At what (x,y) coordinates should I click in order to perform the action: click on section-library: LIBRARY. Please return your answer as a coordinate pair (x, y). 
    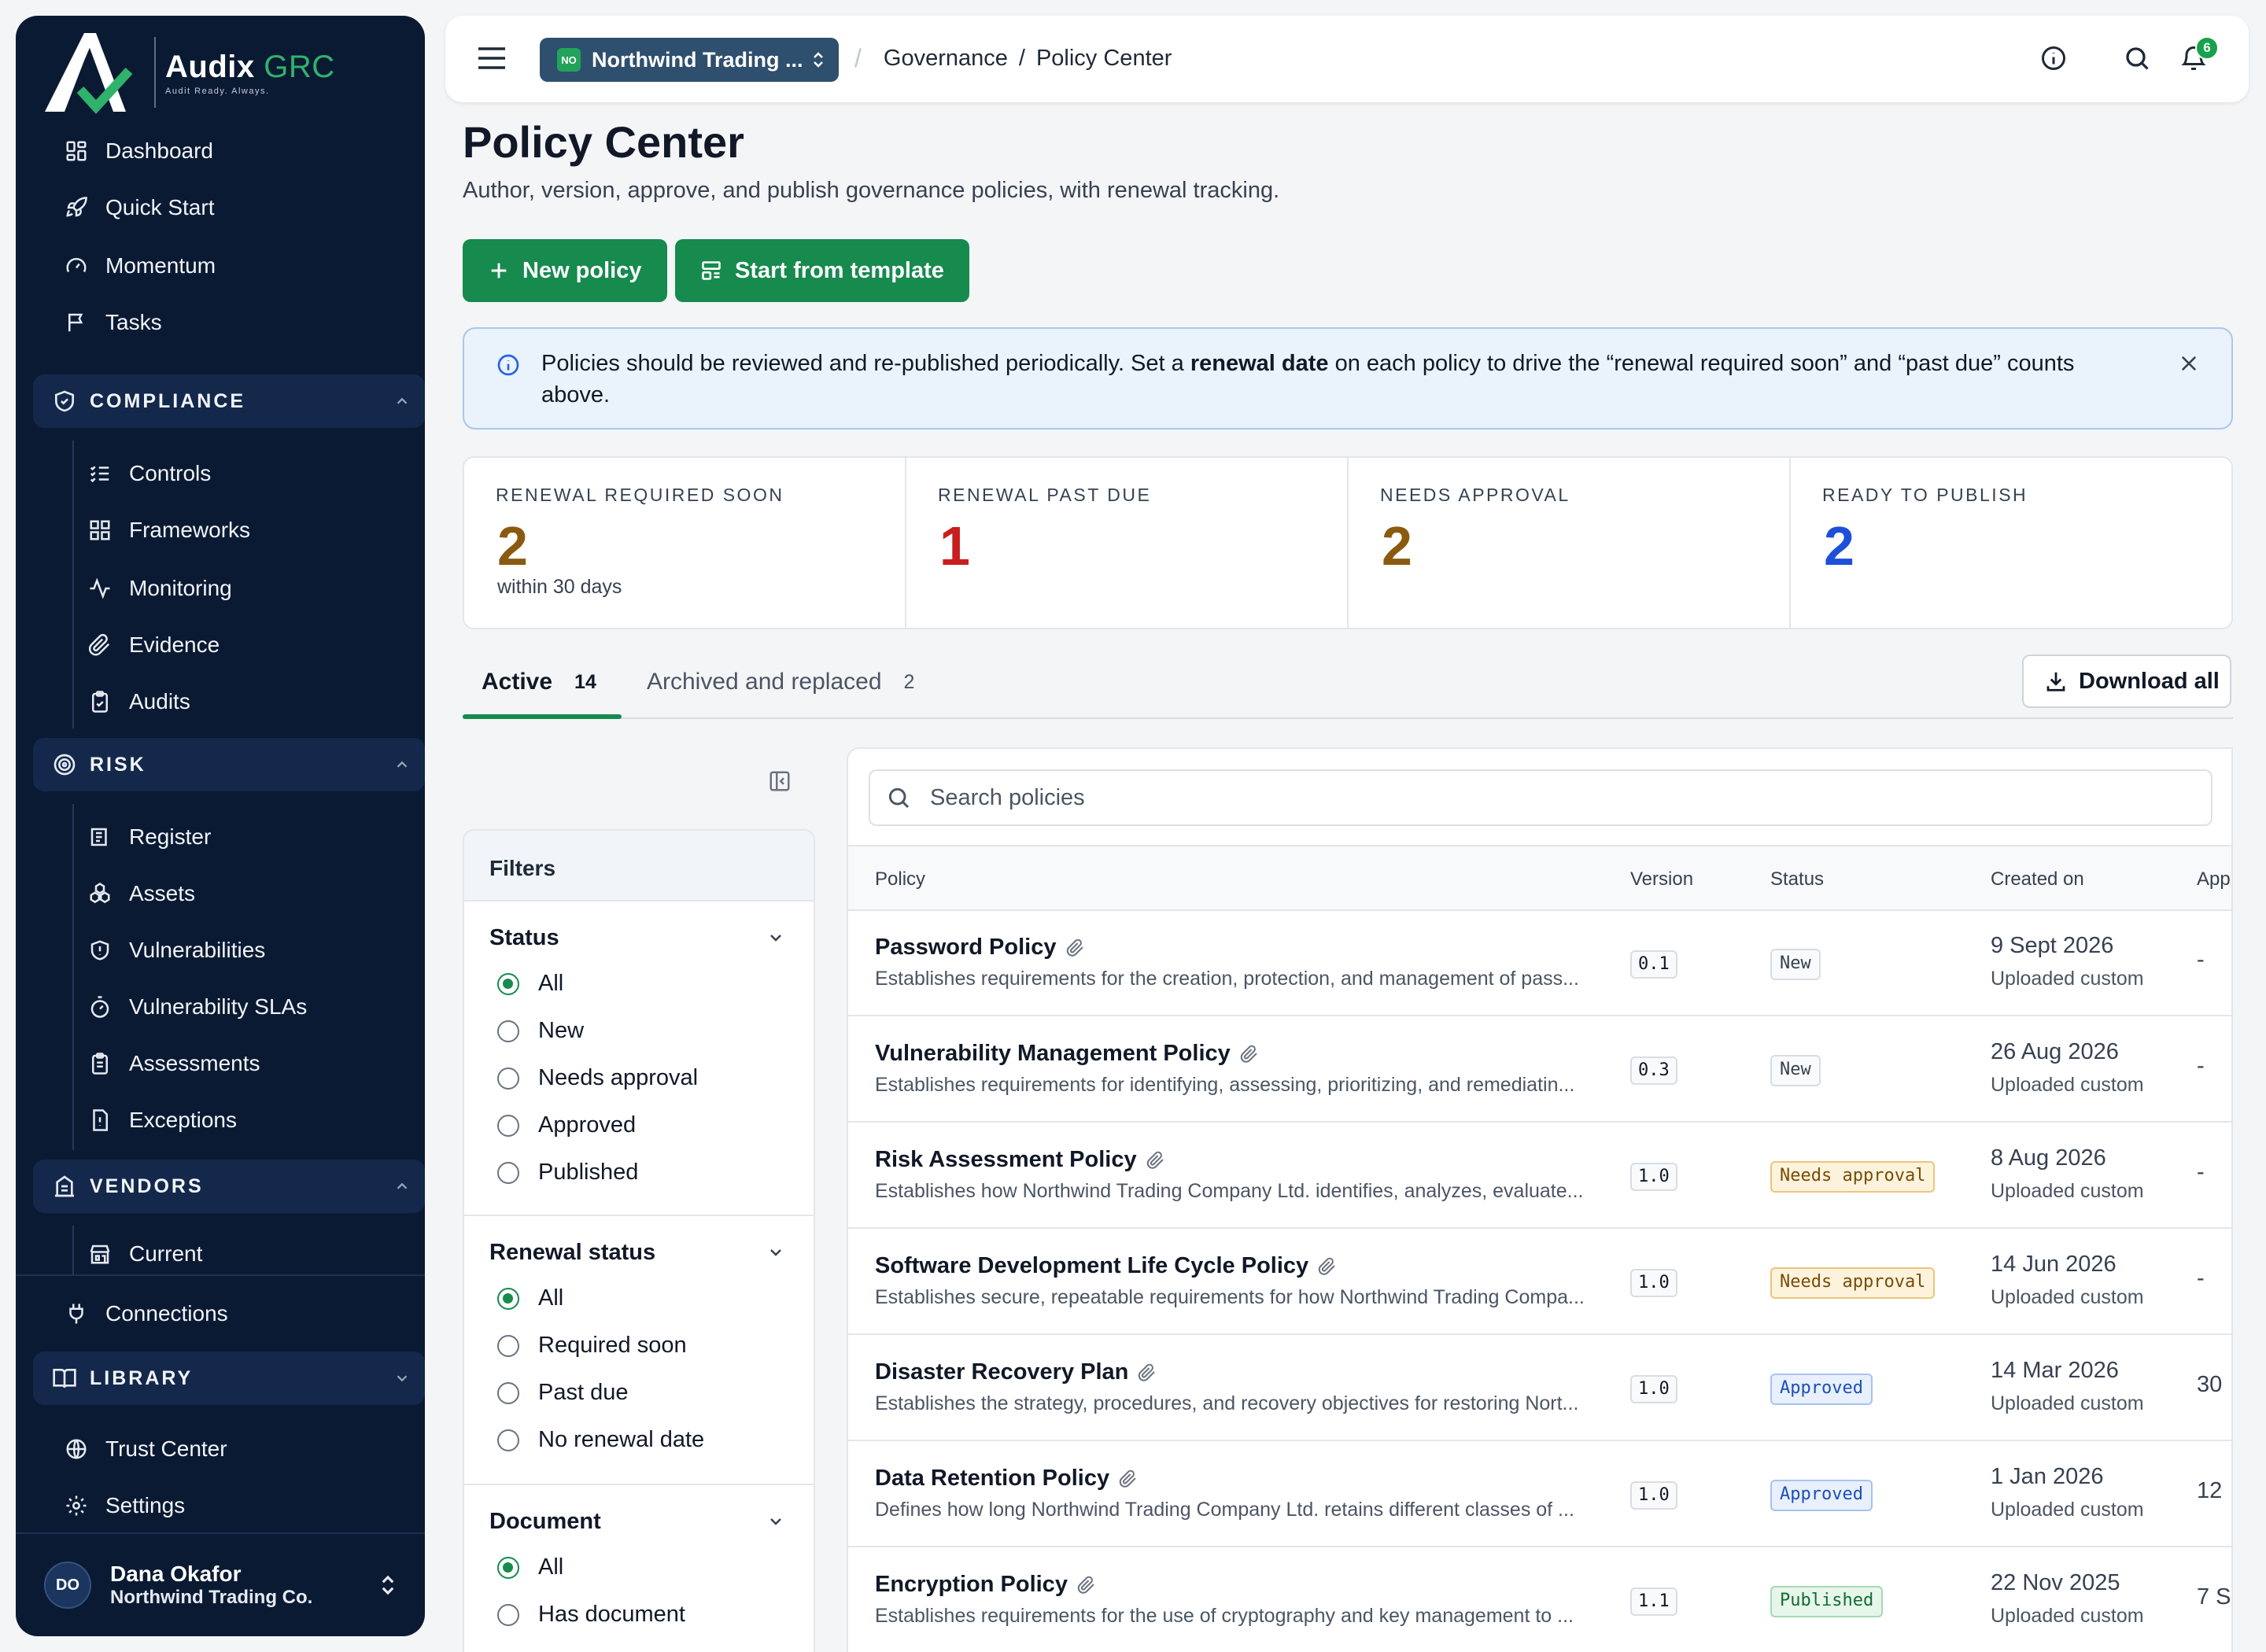
    Looking at the image, I should click on (229, 1378).